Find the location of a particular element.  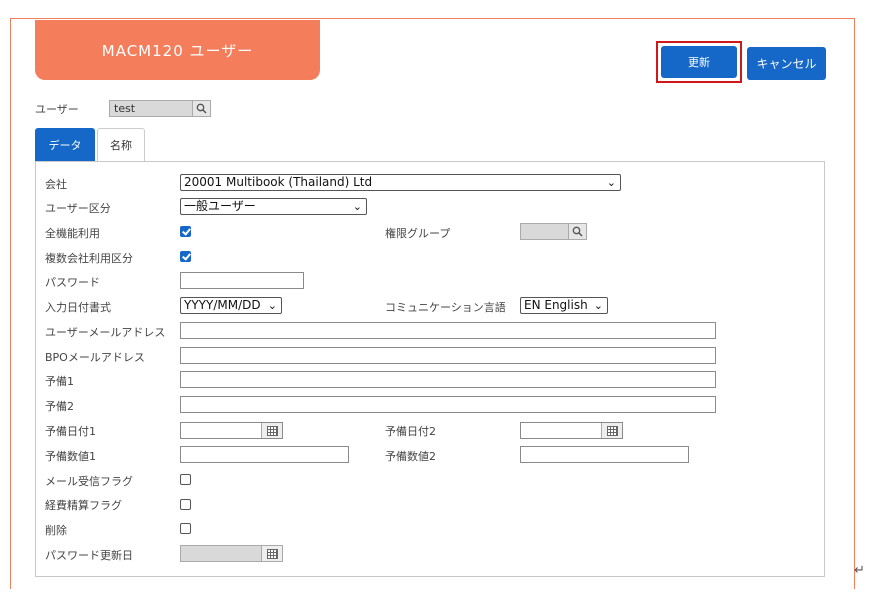

password-label: パスワード is located at coordinates (72, 282).